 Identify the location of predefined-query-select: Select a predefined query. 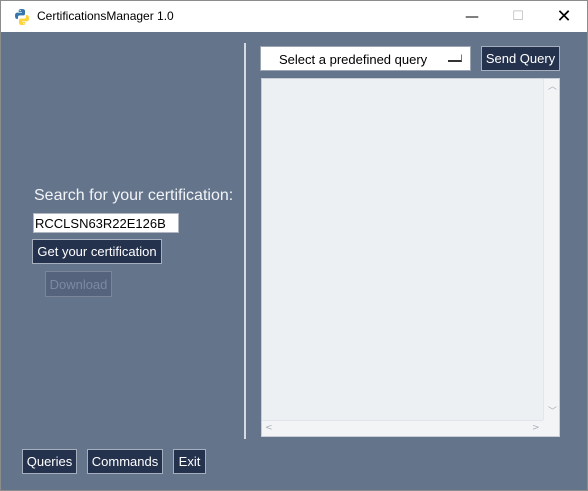
(365, 58).